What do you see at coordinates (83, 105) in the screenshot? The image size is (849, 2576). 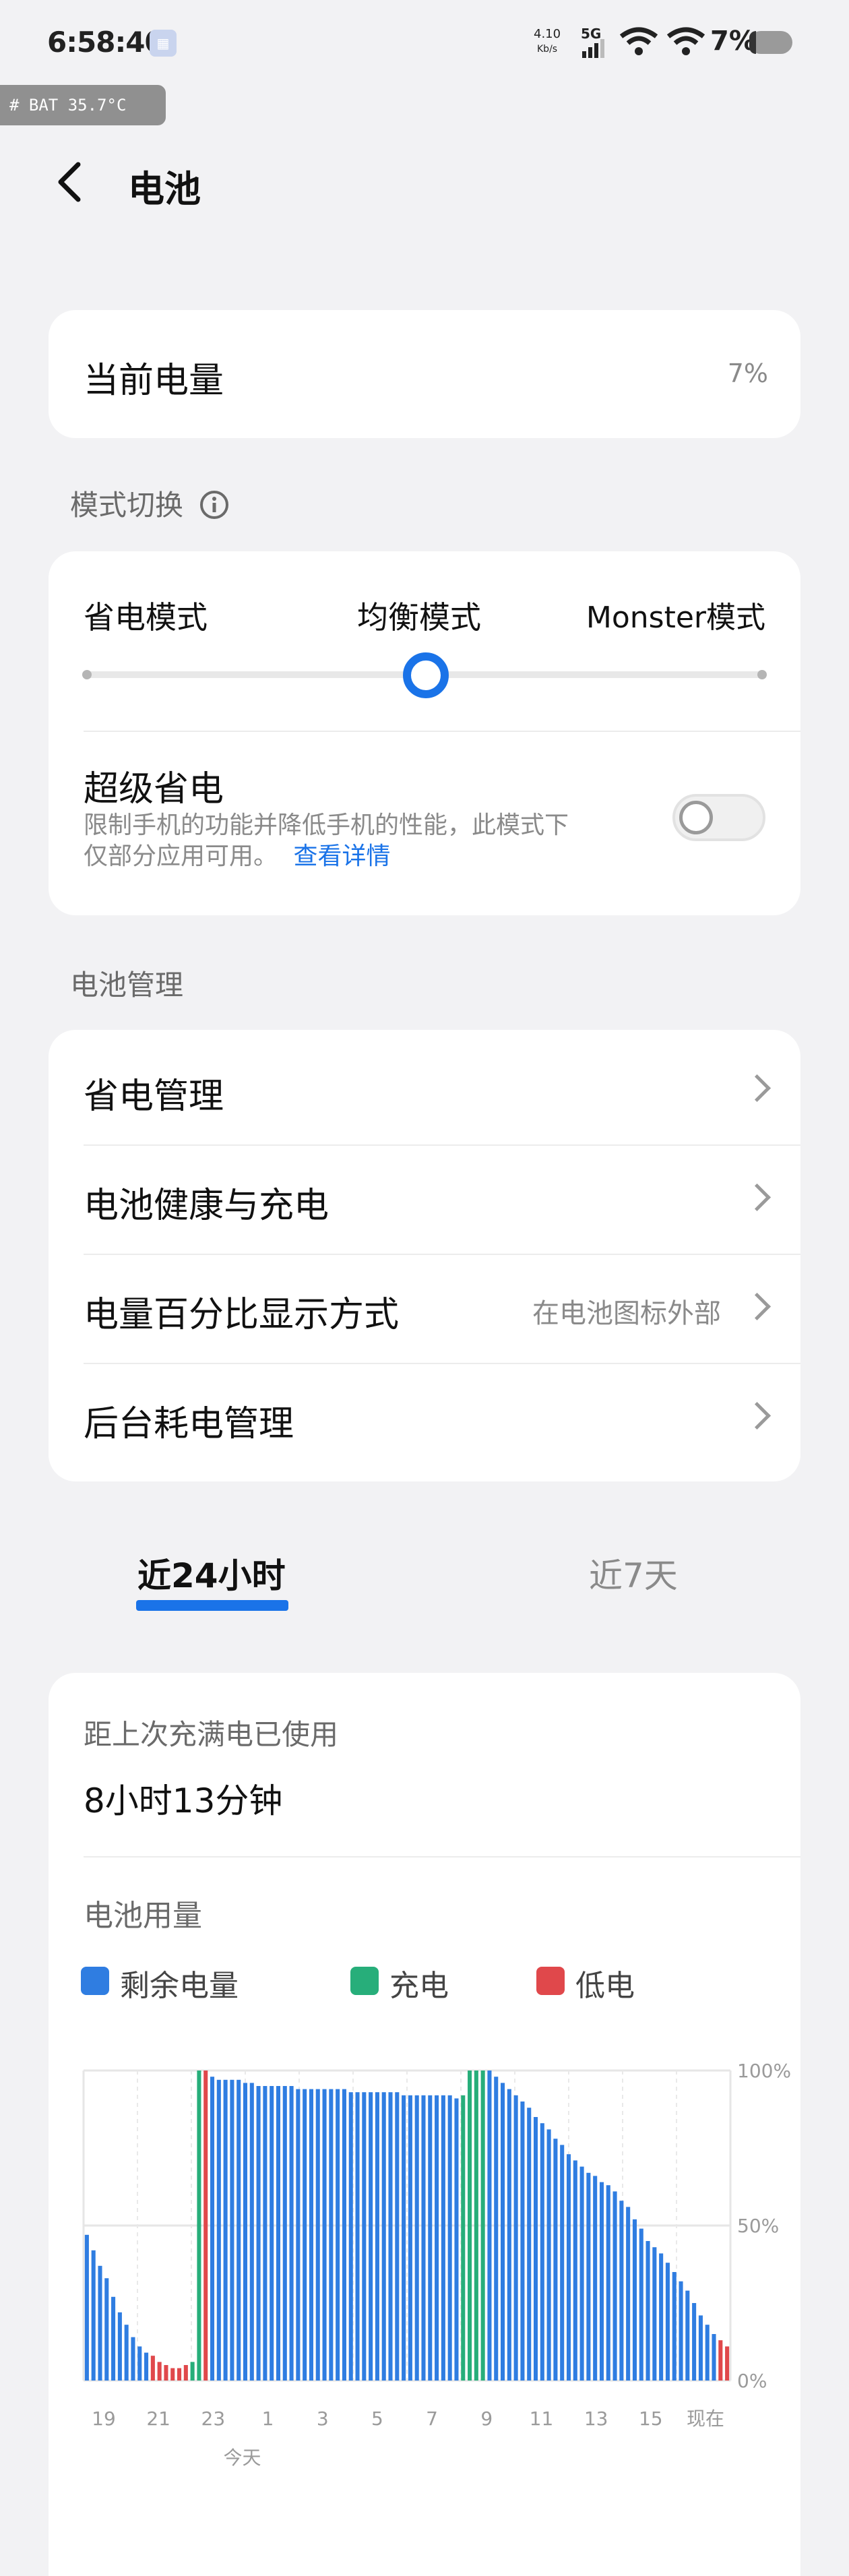 I see `battery-temp-overlay: # BAT 35.7°C` at bounding box center [83, 105].